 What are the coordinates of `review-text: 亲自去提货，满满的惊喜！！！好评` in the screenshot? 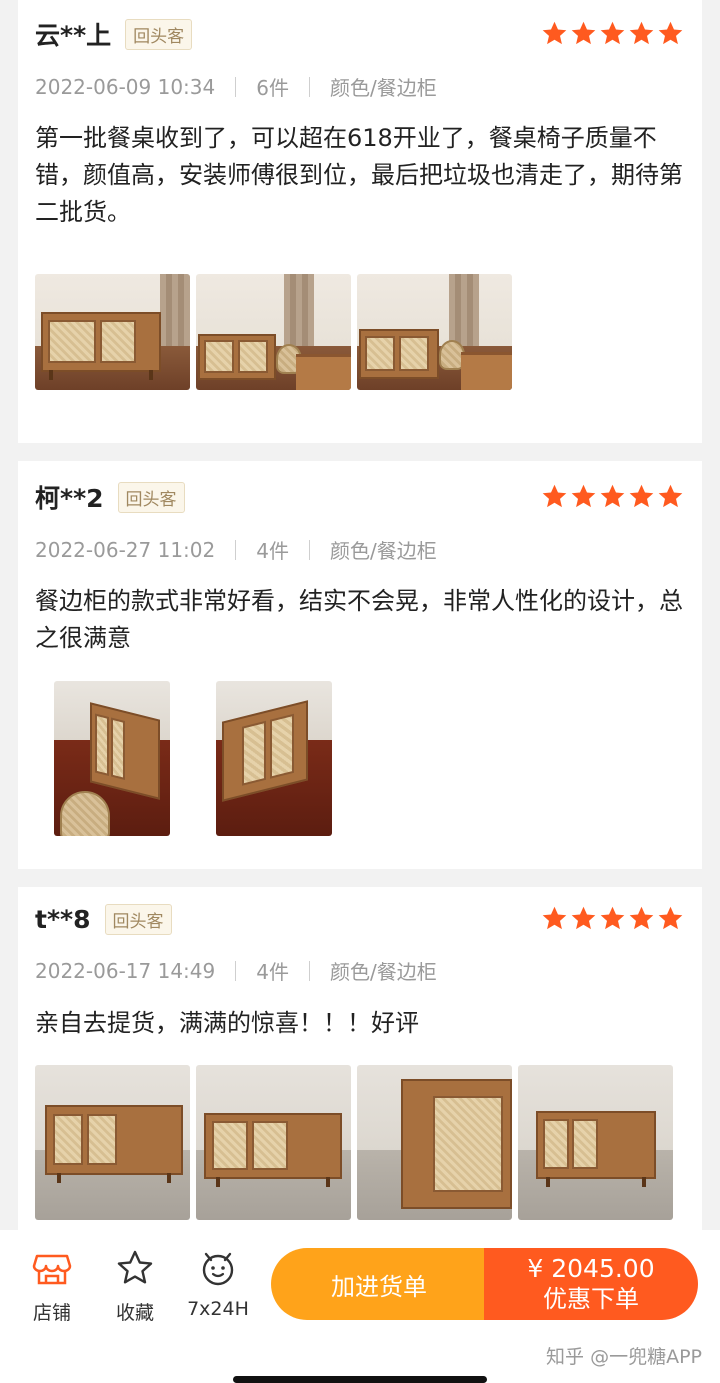 It's located at (227, 1023).